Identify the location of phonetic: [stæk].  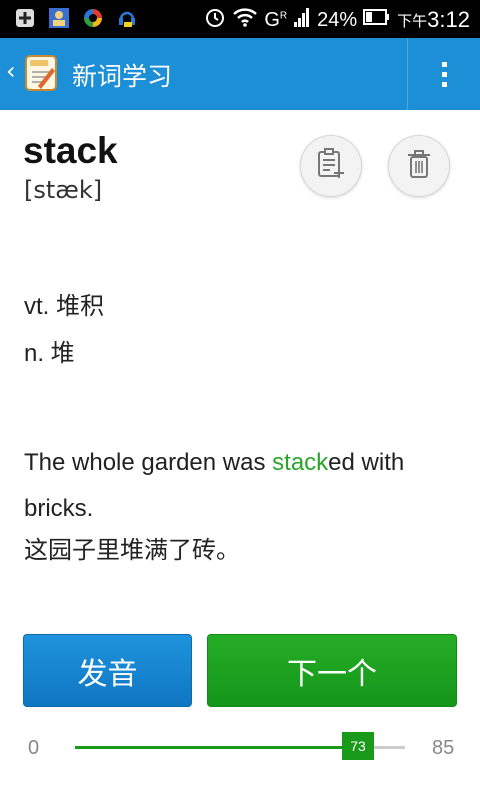
(63, 190).